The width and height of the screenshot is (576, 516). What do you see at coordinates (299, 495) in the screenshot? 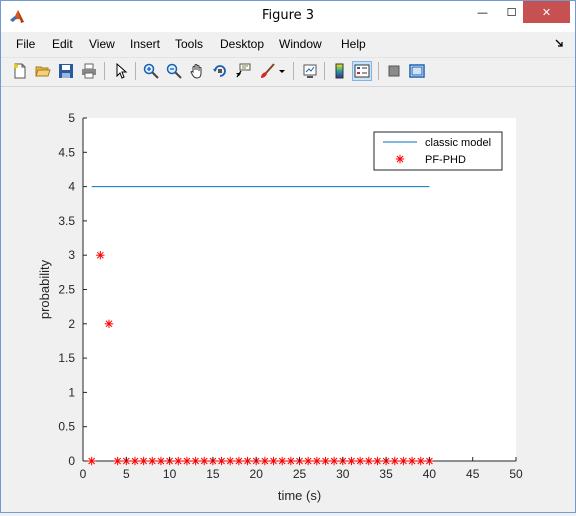
I see `x-axis-label: time (s)` at bounding box center [299, 495].